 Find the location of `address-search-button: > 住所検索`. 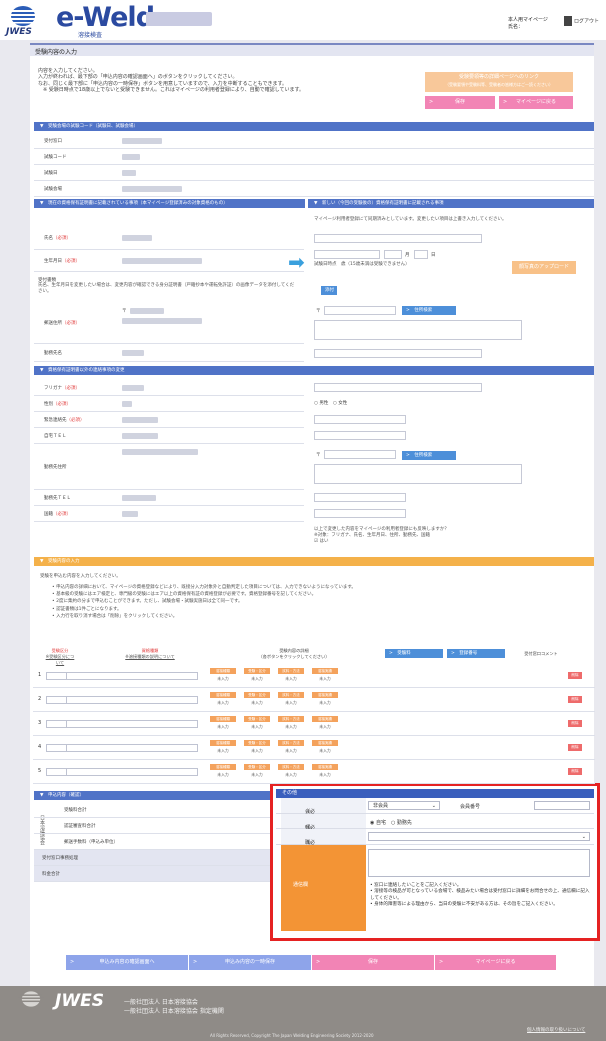

address-search-button: > 住所検索 is located at coordinates (429, 310).